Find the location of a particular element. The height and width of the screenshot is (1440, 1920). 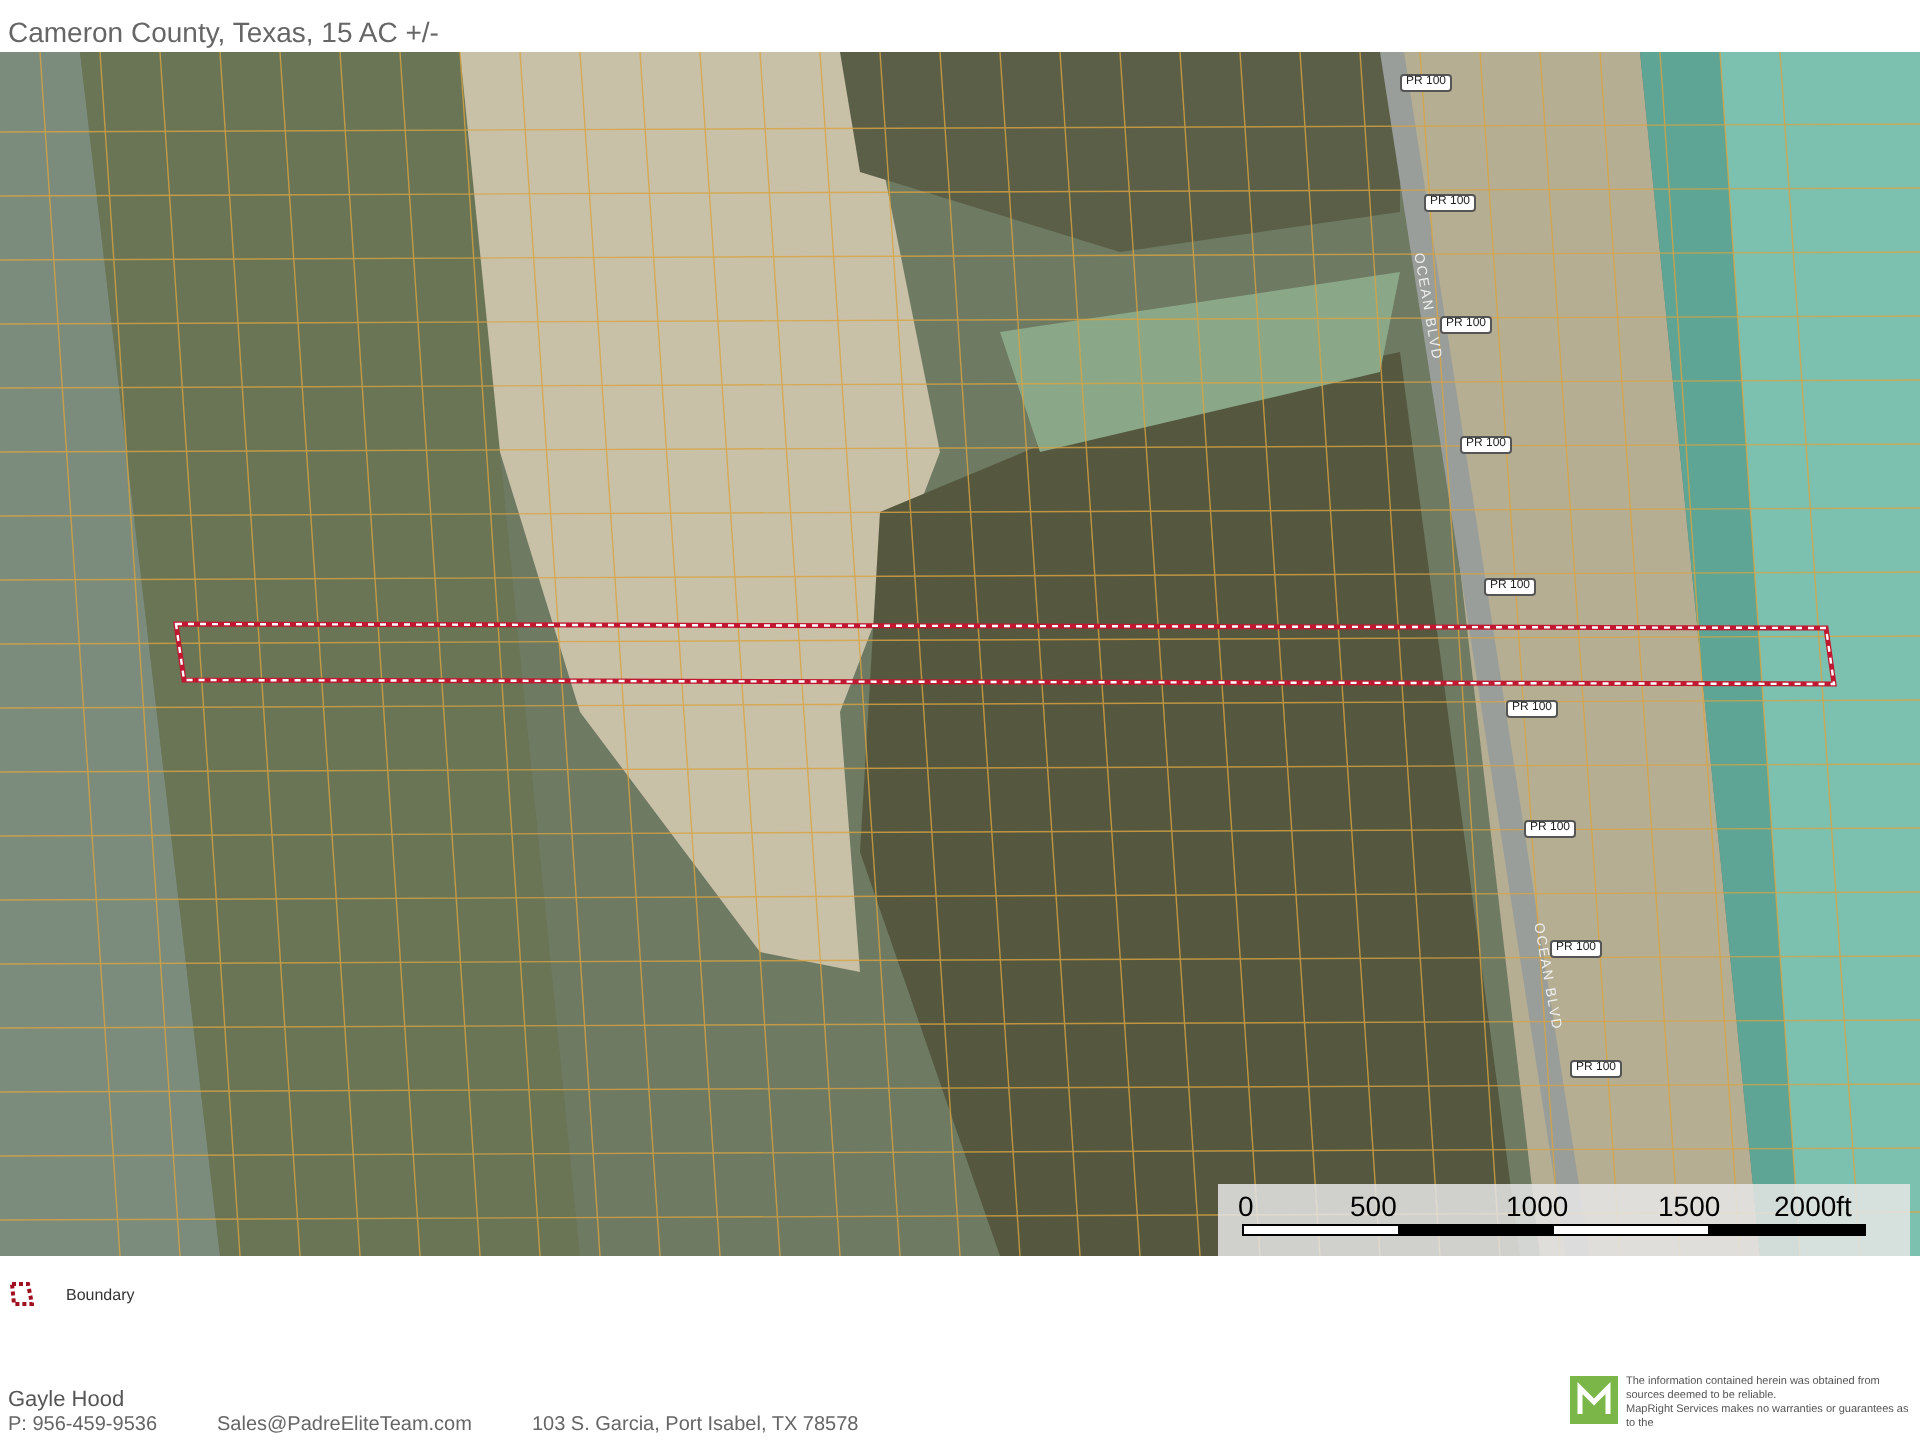

agent-name: Gayle Hood is located at coordinates (67, 1400).